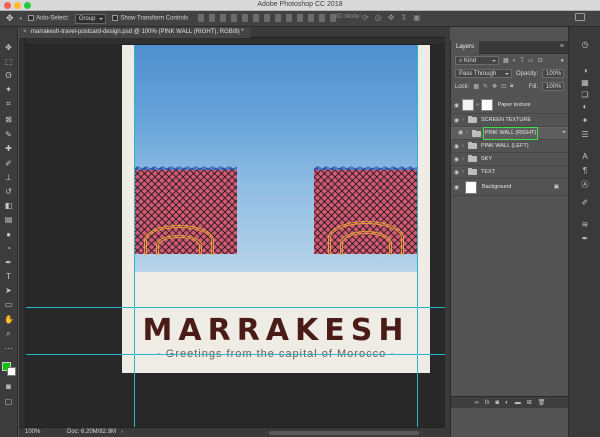 Image resolution: width=600 pixels, height=437 pixels. I want to click on layer-row: ◉ › PINK WALL (LEFT), so click(510, 146).